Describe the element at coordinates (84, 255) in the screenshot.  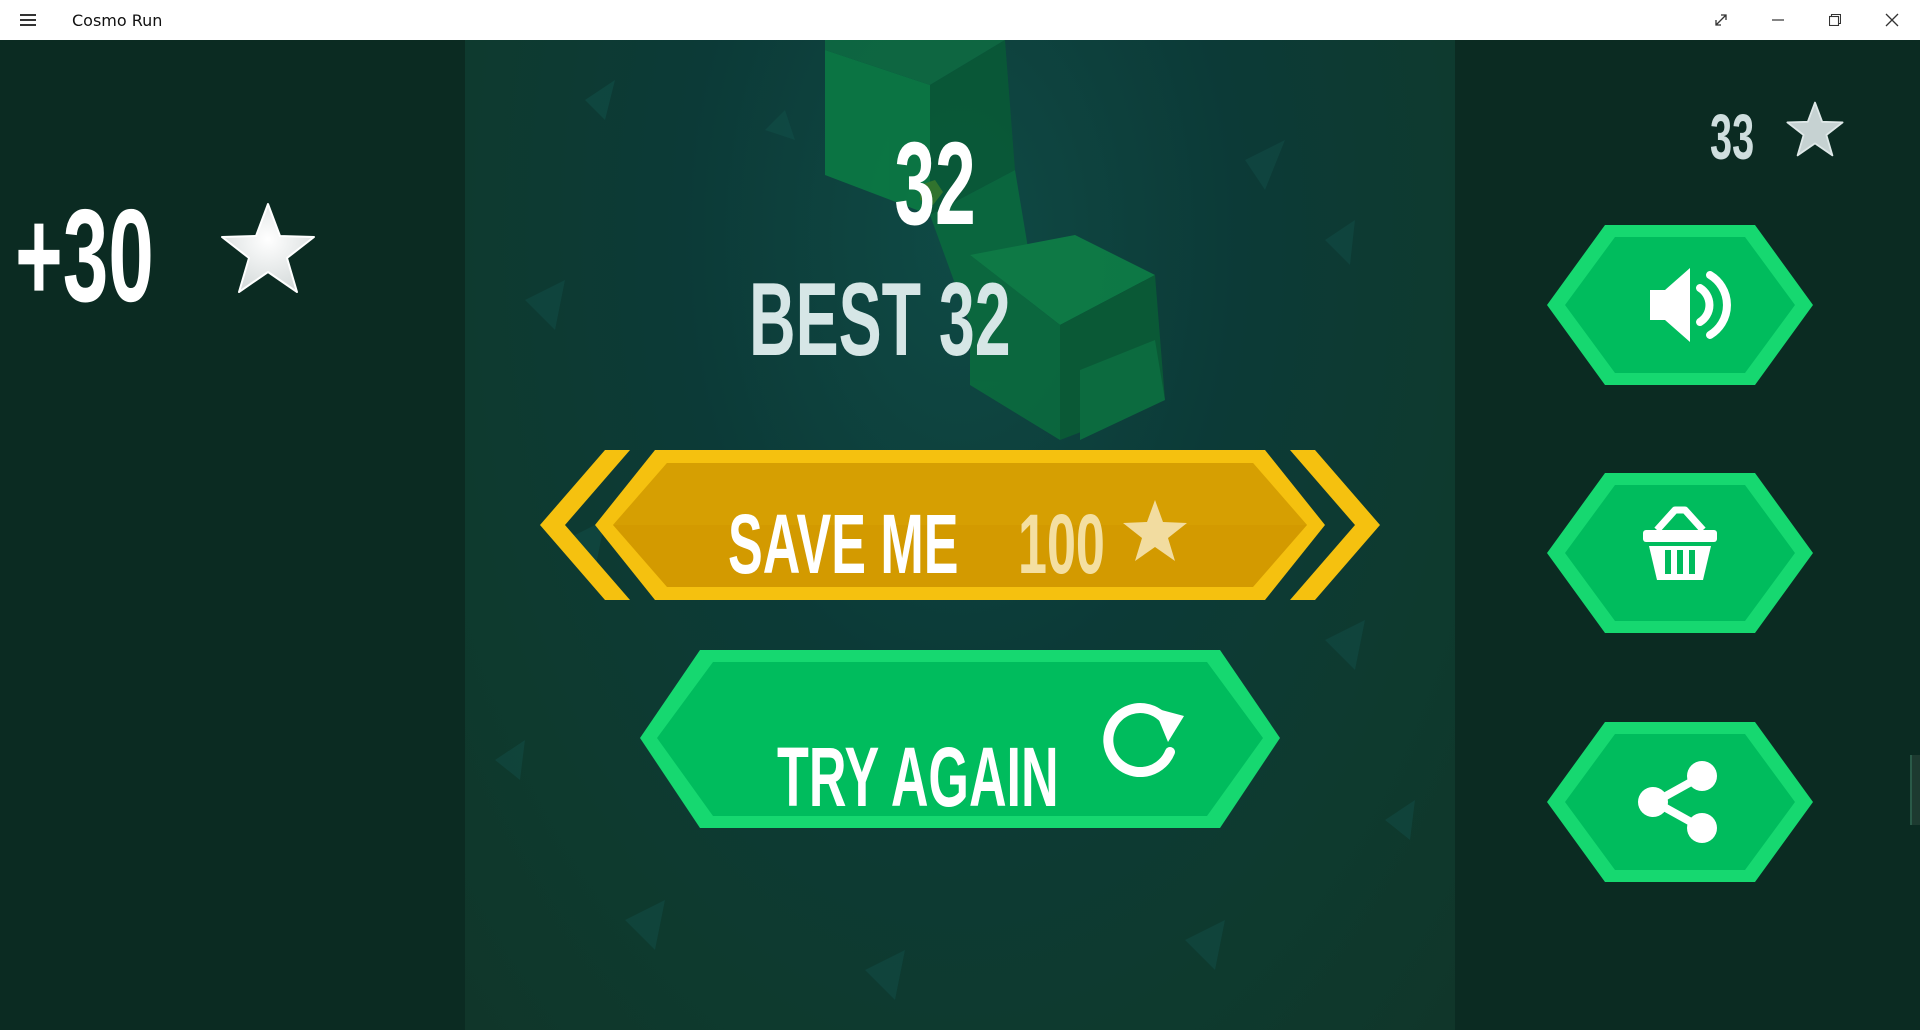
I see `earned-stars-value: +30` at that location.